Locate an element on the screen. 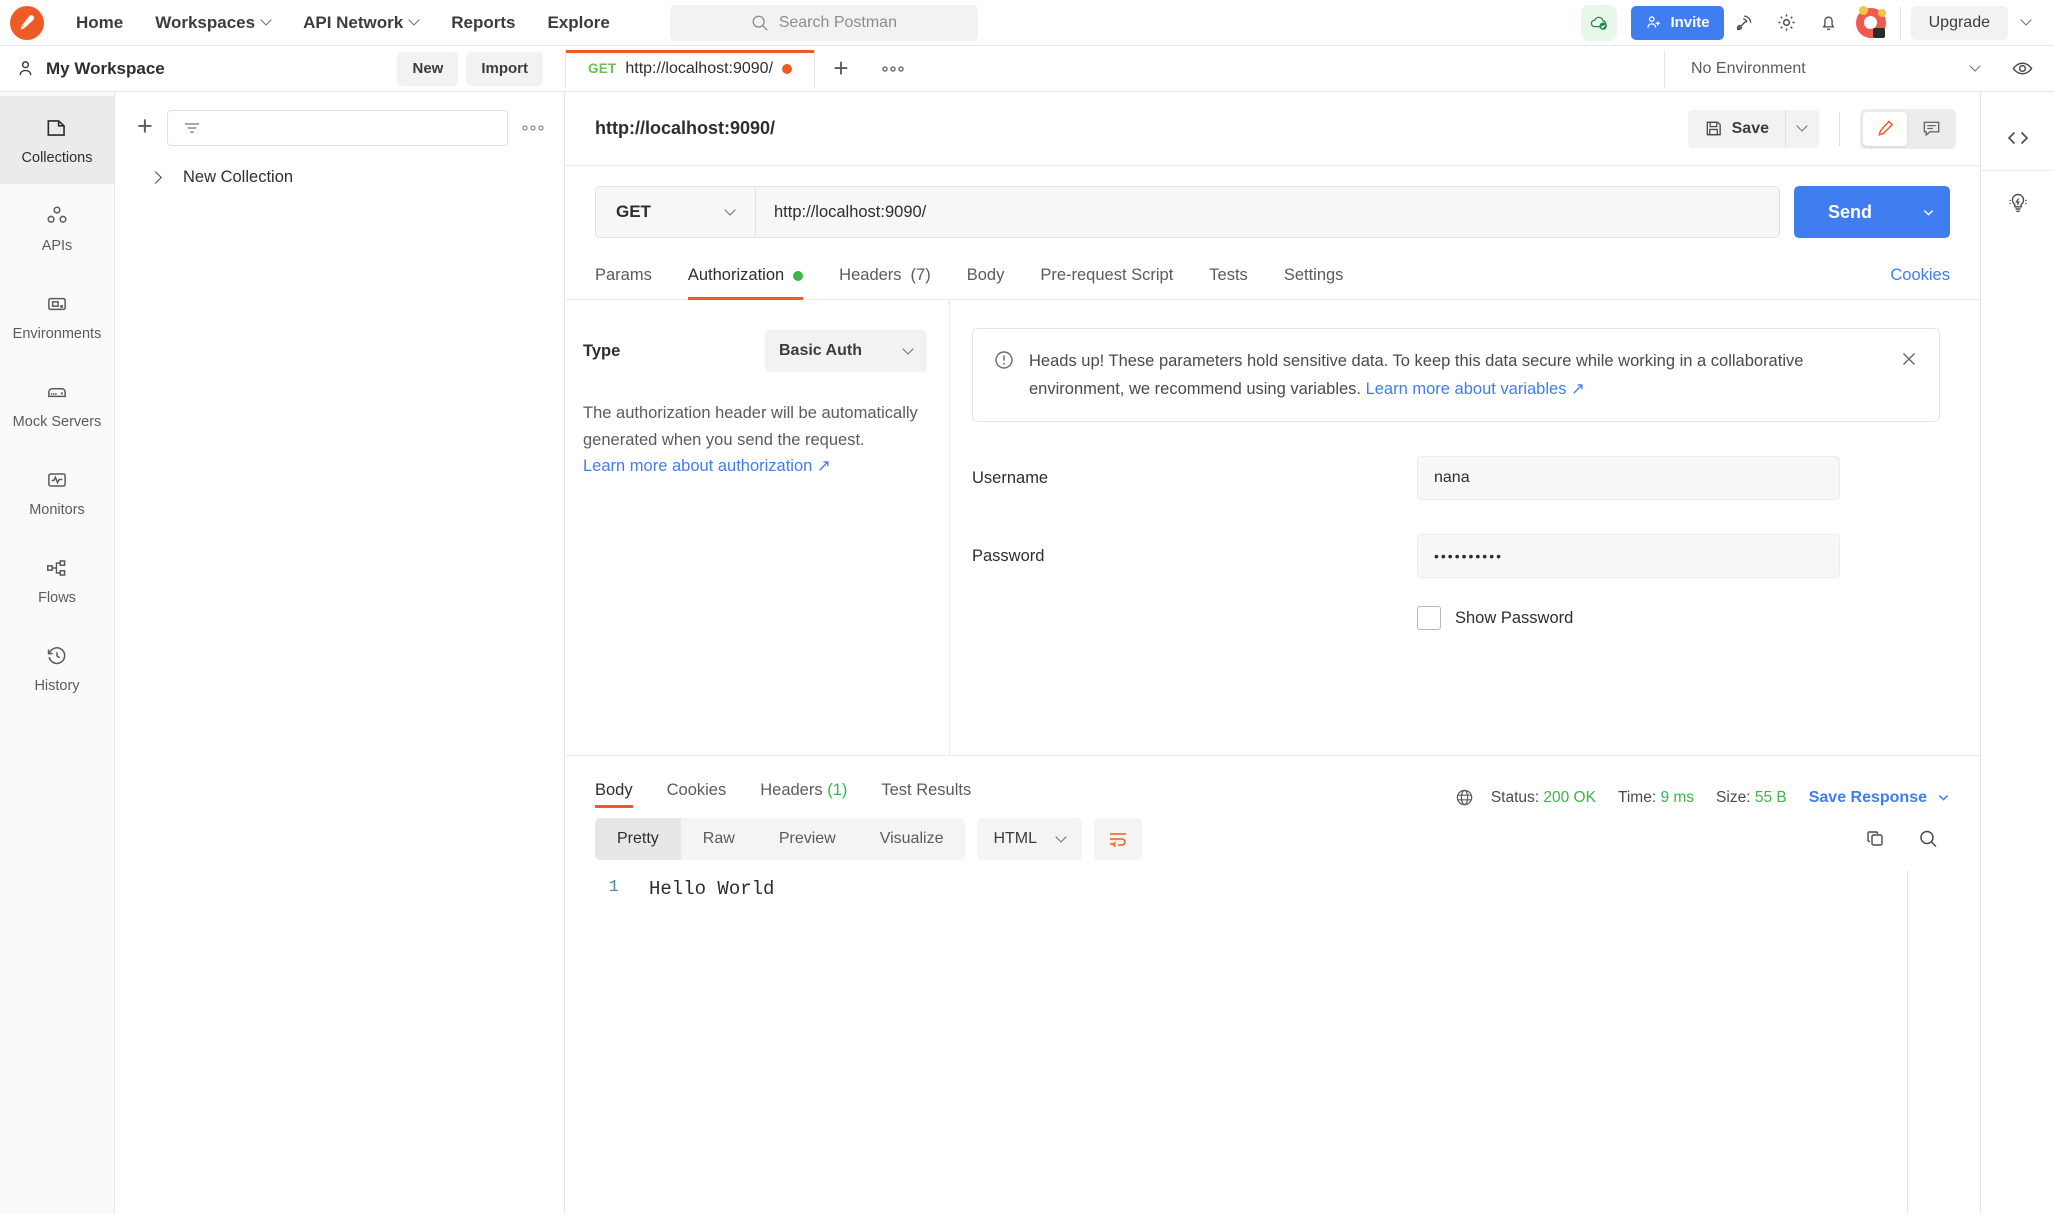  url-input: http://localhost:9090/ is located at coordinates (1267, 212).